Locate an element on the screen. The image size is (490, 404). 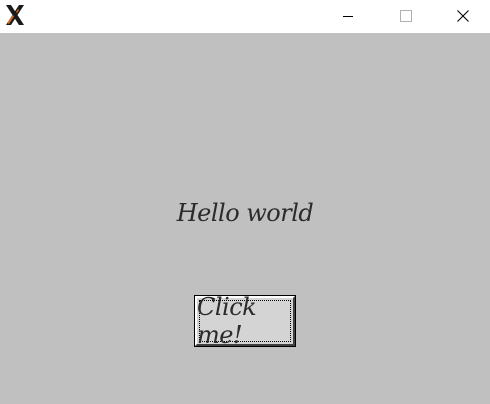
maximize-icon is located at coordinates (406, 16).